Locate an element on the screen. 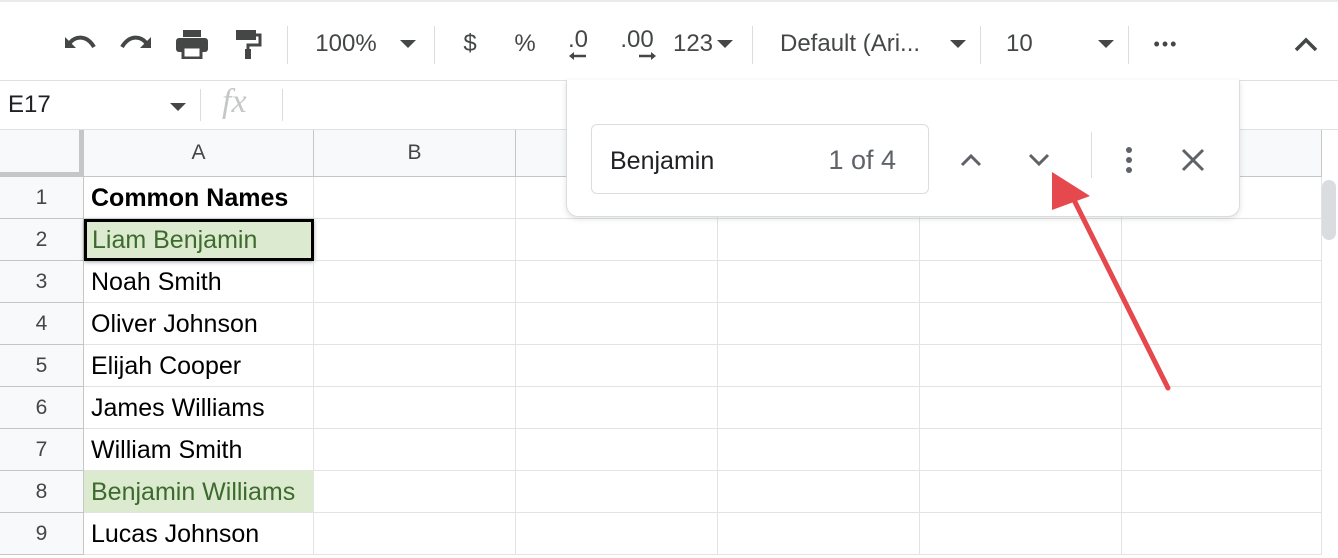  row-header: 8 is located at coordinates (42, 492).